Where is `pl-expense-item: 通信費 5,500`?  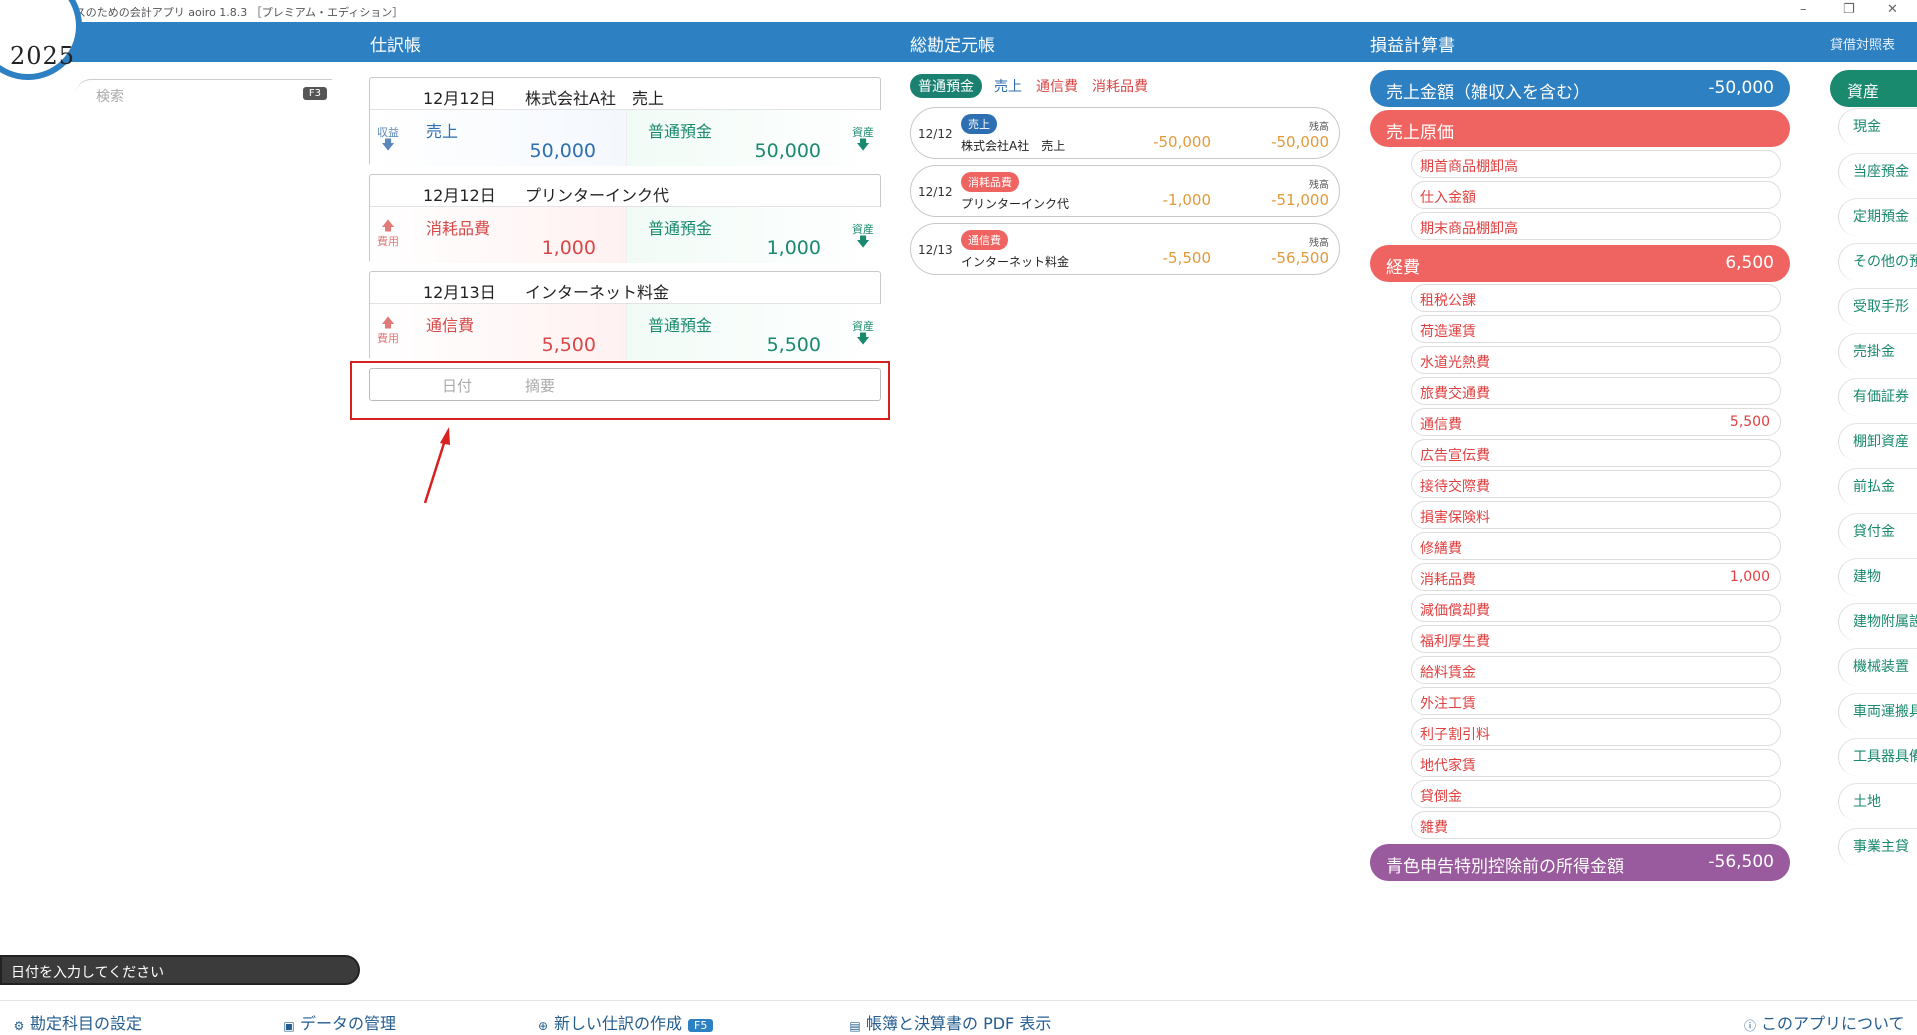 pl-expense-item: 通信費 5,500 is located at coordinates (1596, 422).